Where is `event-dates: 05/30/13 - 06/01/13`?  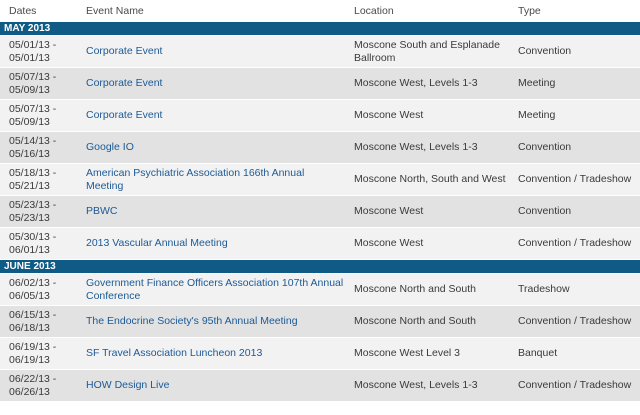
event-dates: 05/30/13 - 06/01/13 is located at coordinates (33, 243).